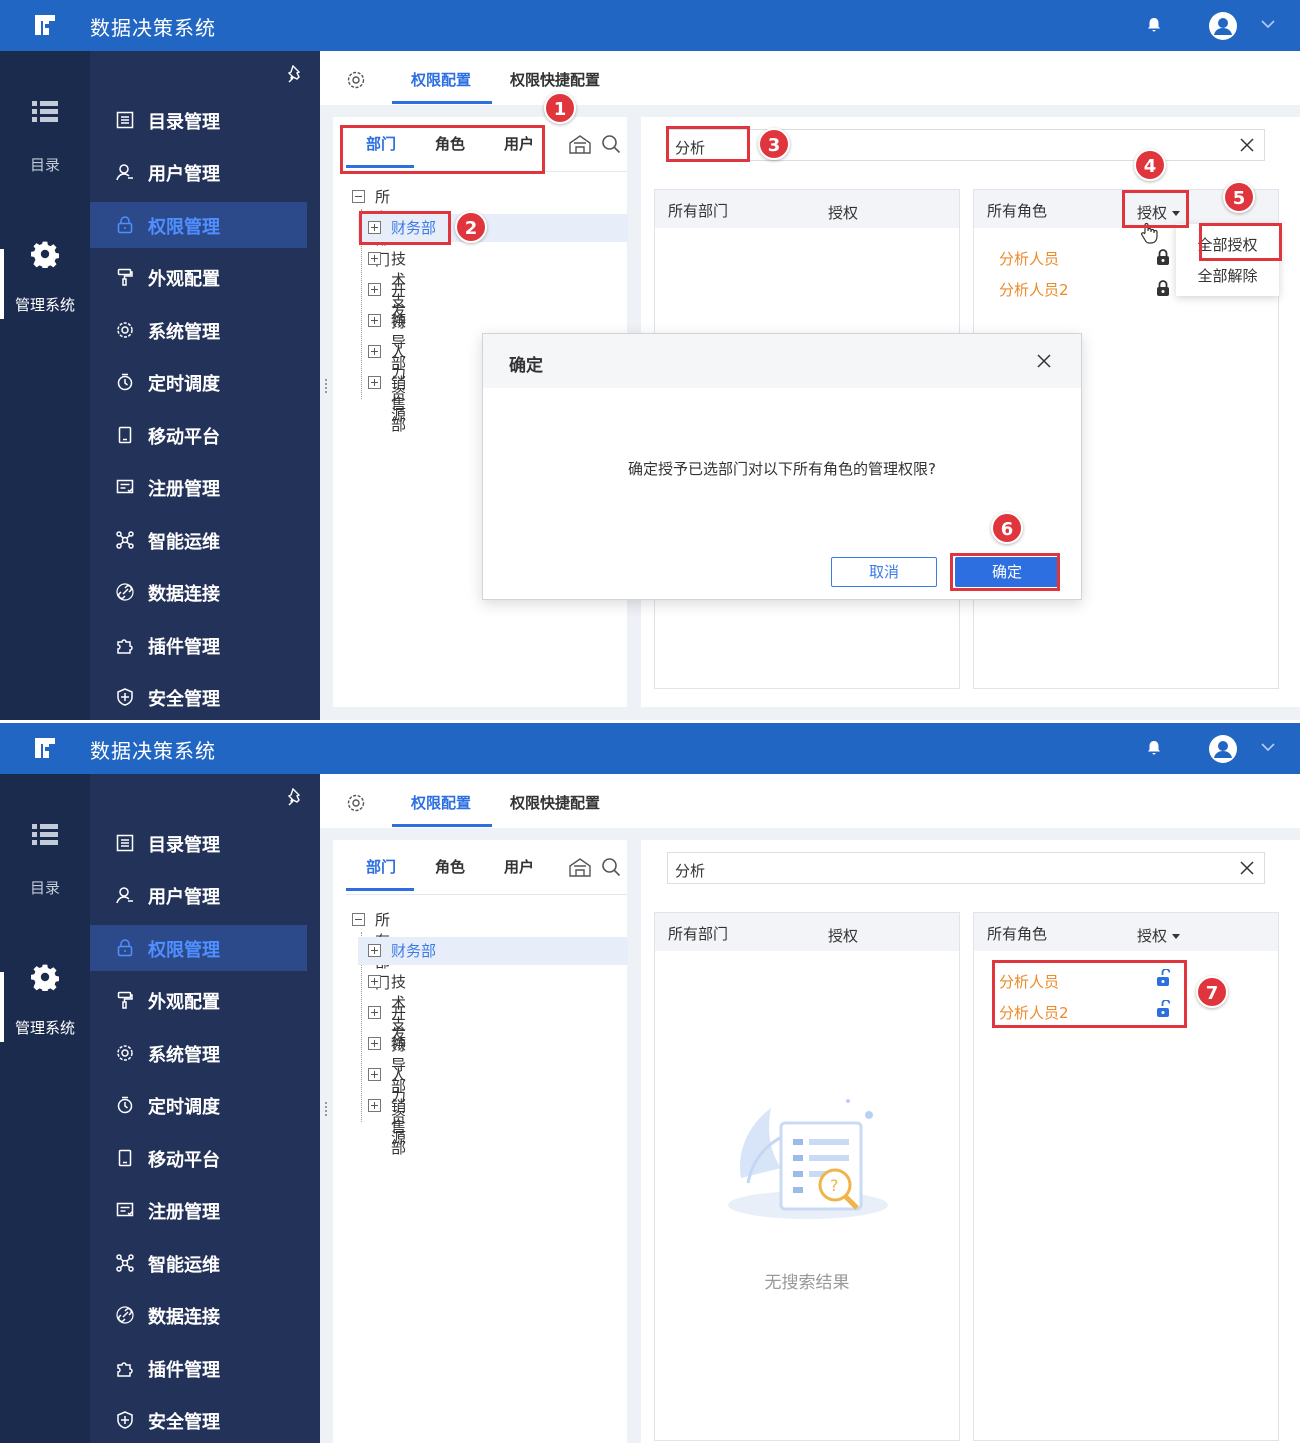  Describe the element at coordinates (480, 1141) in the screenshot. I see `org-tree-pane: 部门 角色 用户 所有部门 财务部 技术支持 开发 领导部 人力资源 销售部` at that location.